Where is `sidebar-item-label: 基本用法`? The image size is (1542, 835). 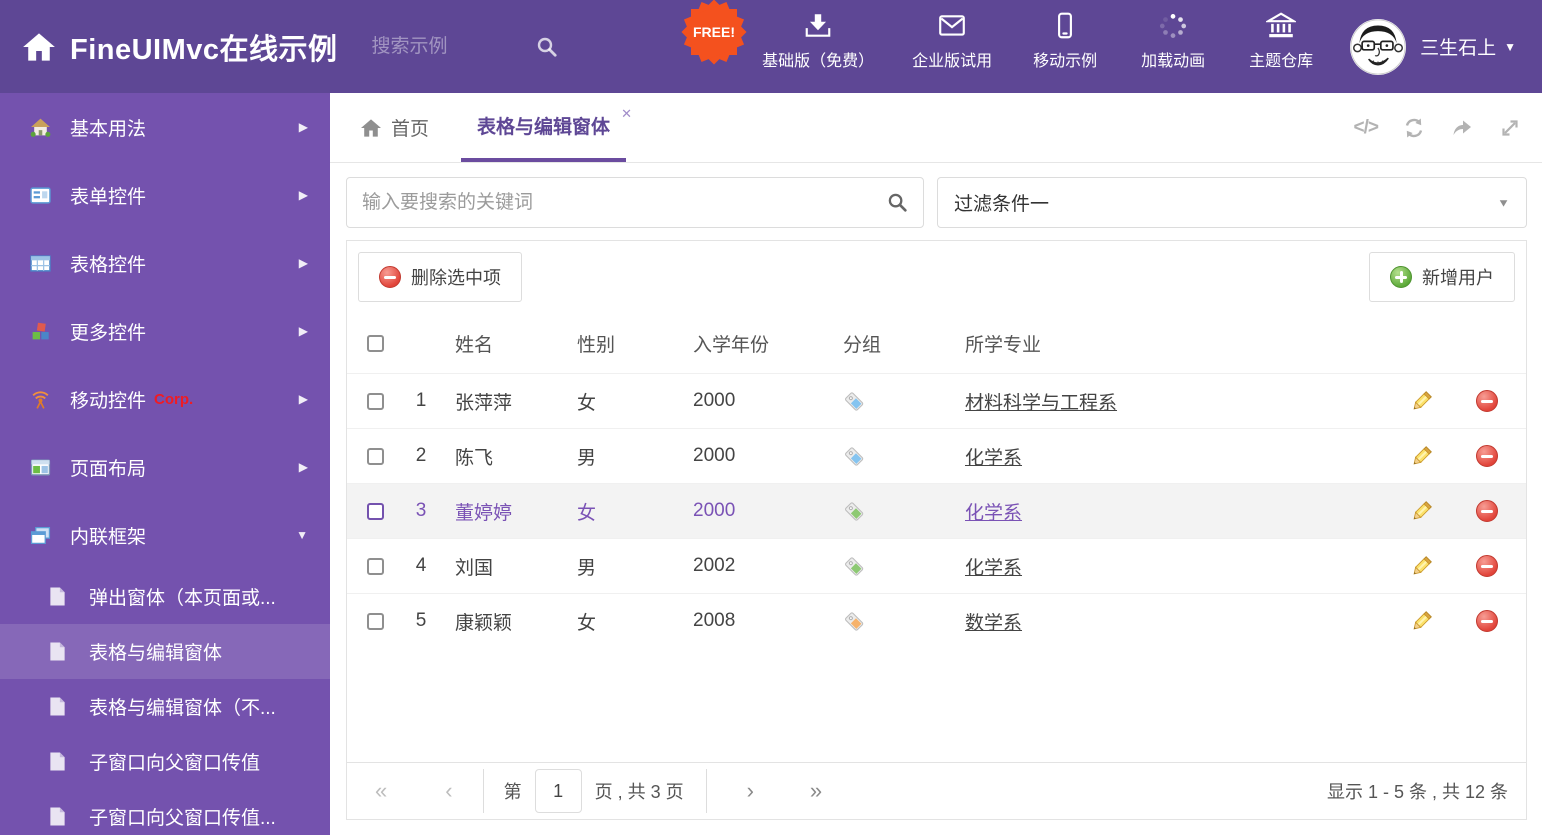
sidebar-item-label: 基本用法 is located at coordinates (108, 129).